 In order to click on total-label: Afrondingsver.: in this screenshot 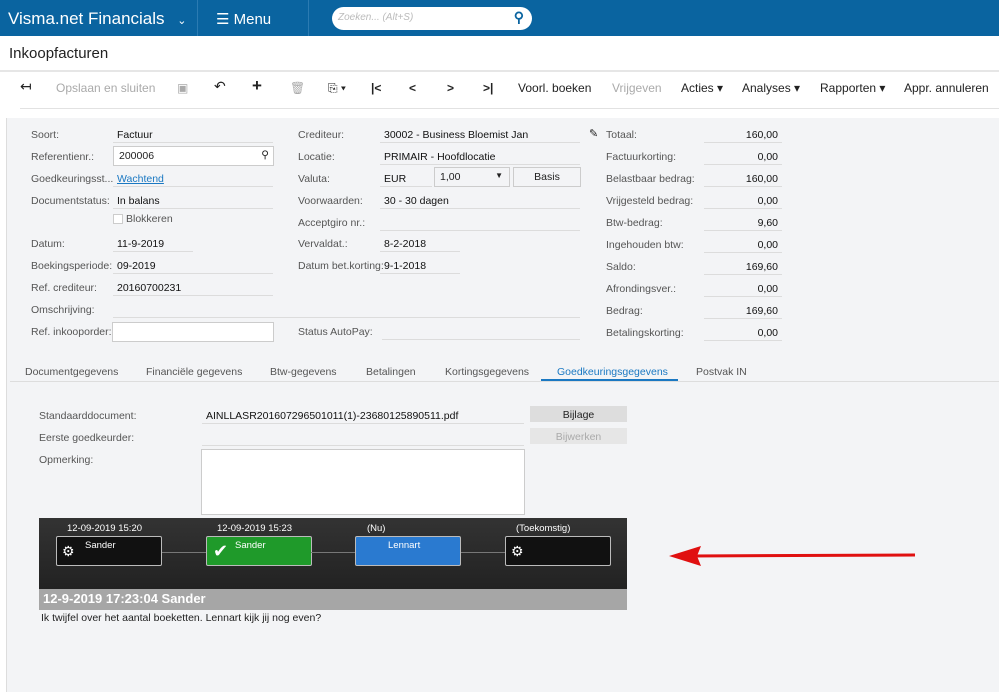, I will do `click(641, 289)`.